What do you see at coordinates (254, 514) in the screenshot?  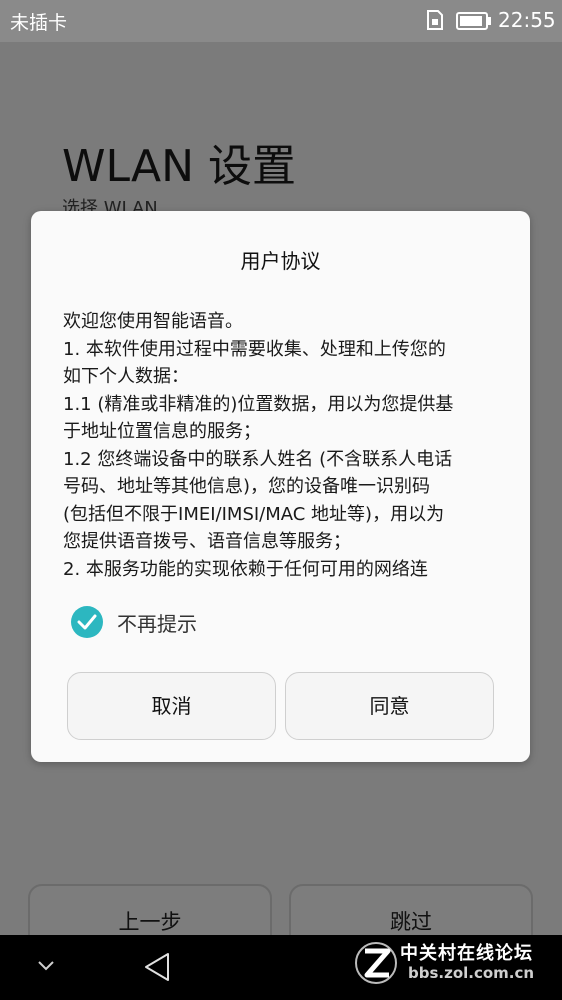 I see `agreement-line: (包括但不限于IMEI/IMSI/MAC 地址等)，用以为` at bounding box center [254, 514].